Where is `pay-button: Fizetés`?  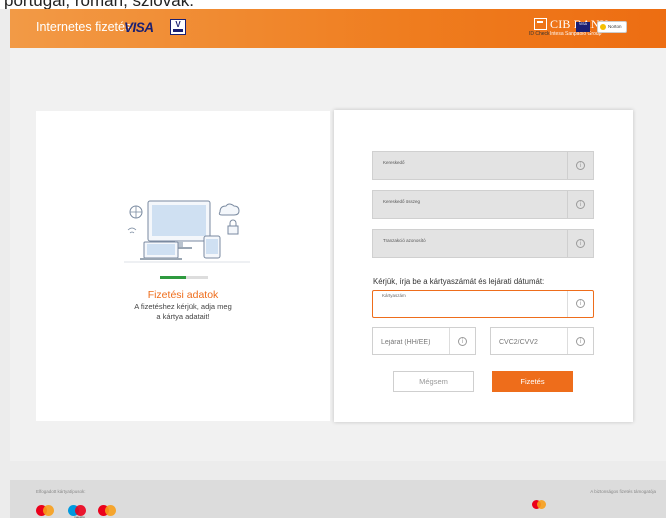
pay-button: Fizetés is located at coordinates (532, 381).